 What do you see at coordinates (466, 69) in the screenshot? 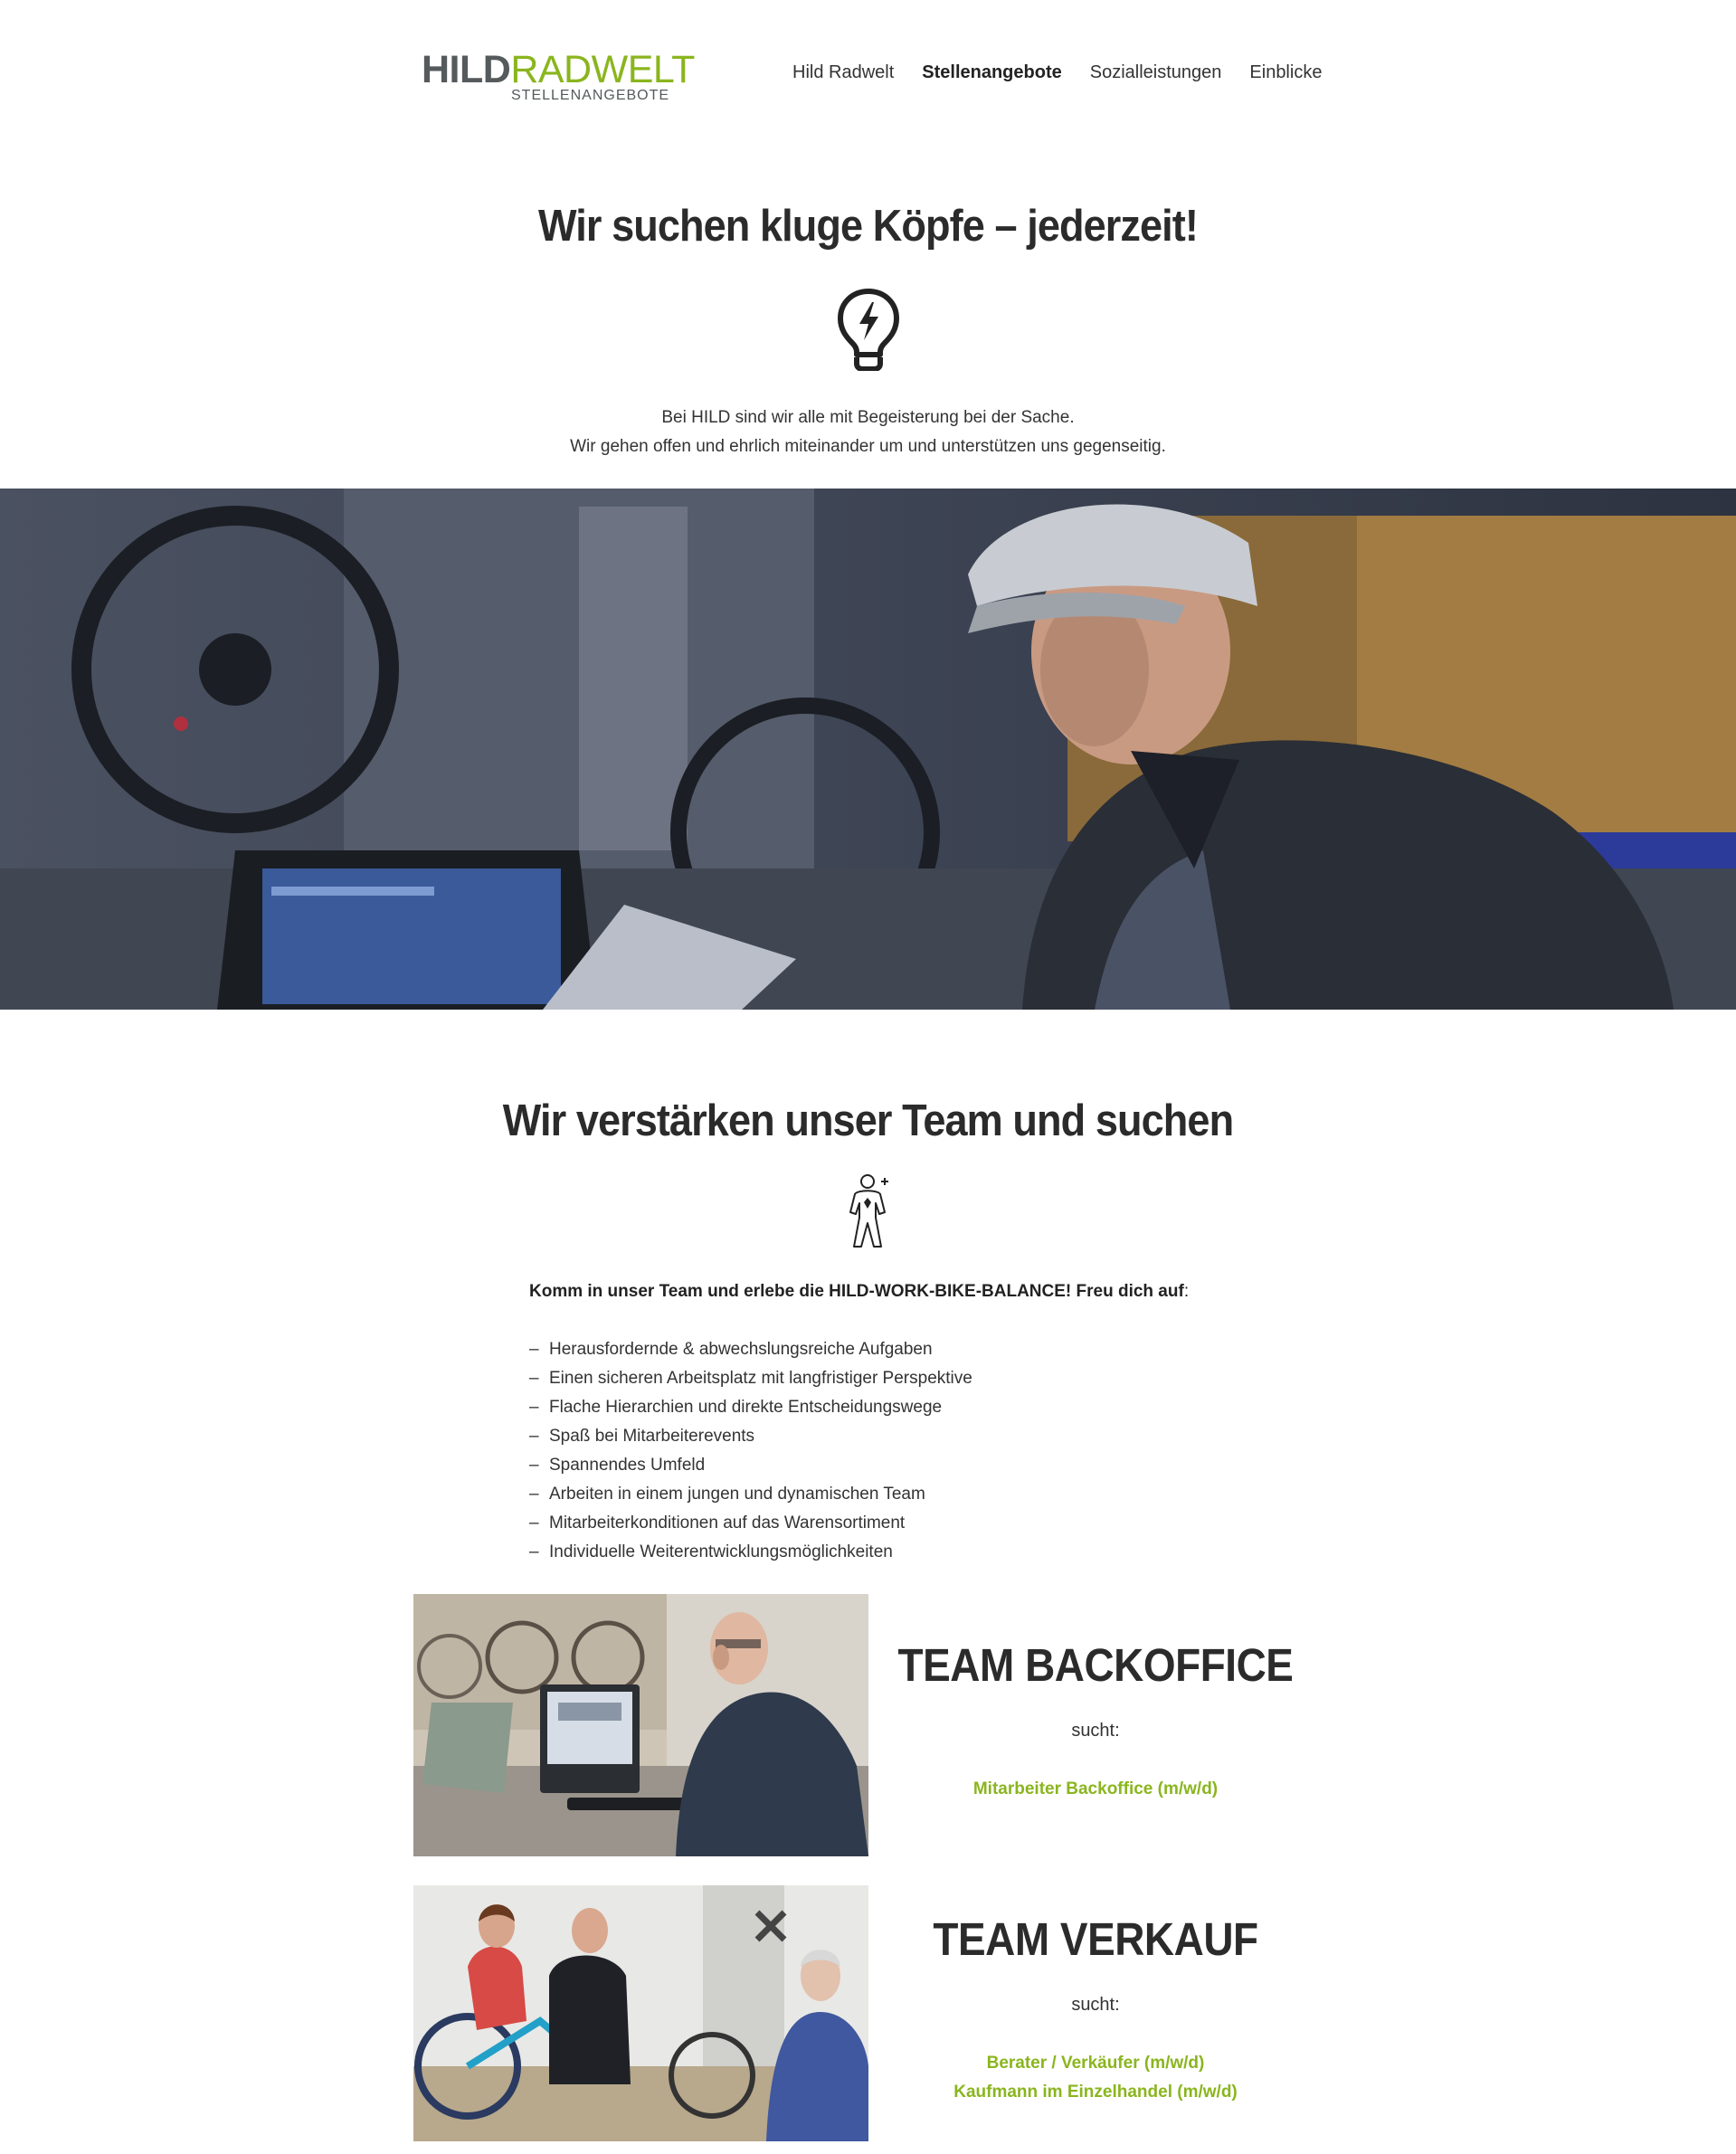
I see `logo-word-hild: HILD` at bounding box center [466, 69].